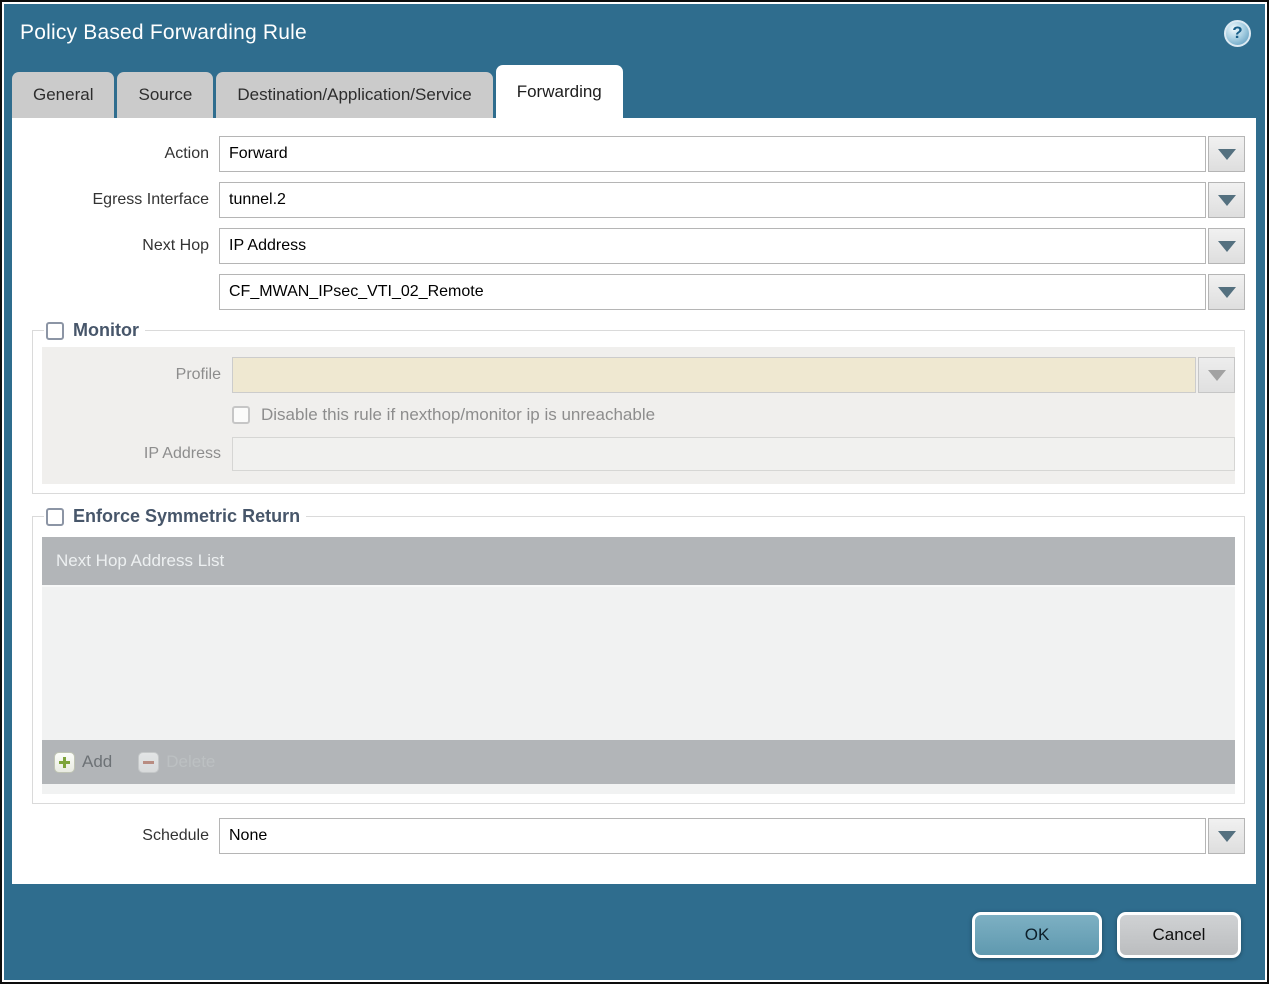  I want to click on egress-interface-combo: tunnel.2, so click(732, 200).